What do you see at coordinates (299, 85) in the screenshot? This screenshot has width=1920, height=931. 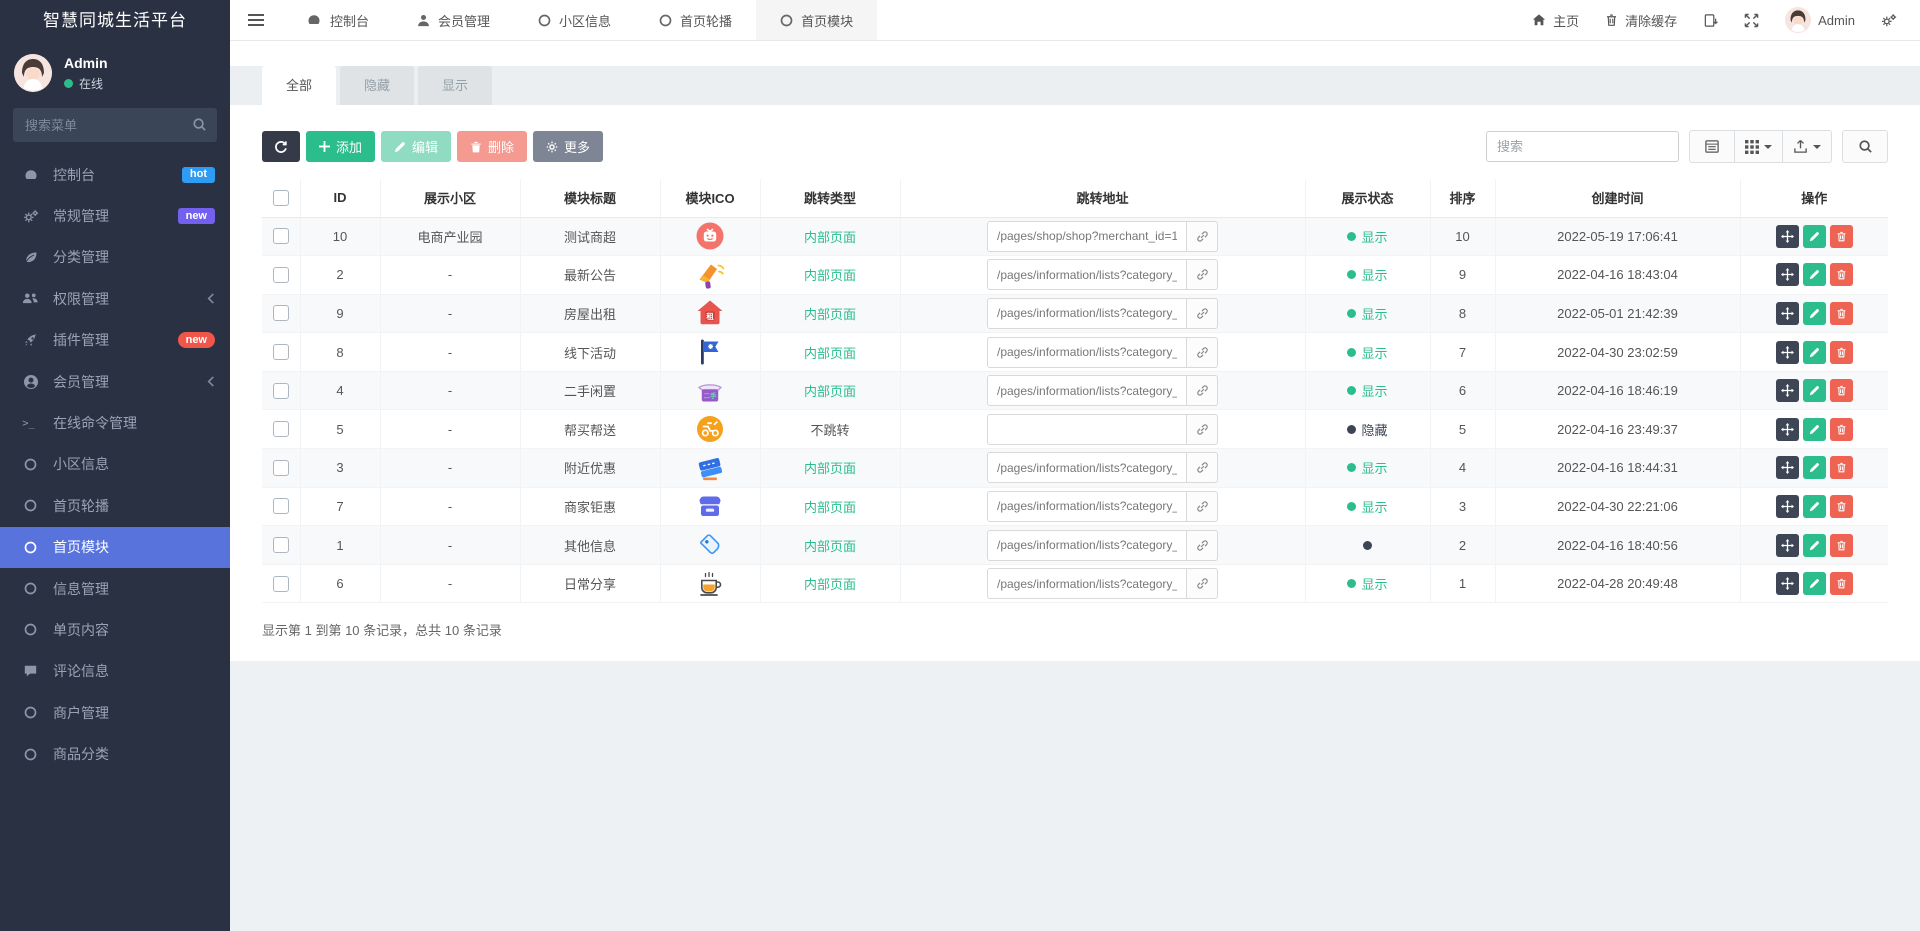 I see `filter-tab-0: 全部` at bounding box center [299, 85].